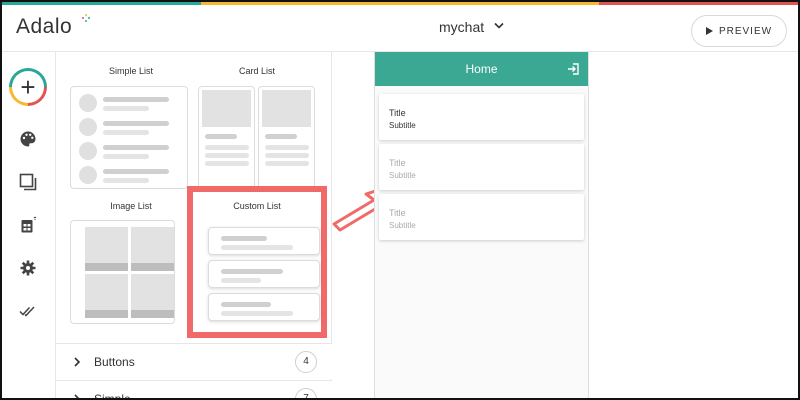 The width and height of the screenshot is (800, 400). Describe the element at coordinates (129, 137) in the screenshot. I see `simple-list-component` at that location.